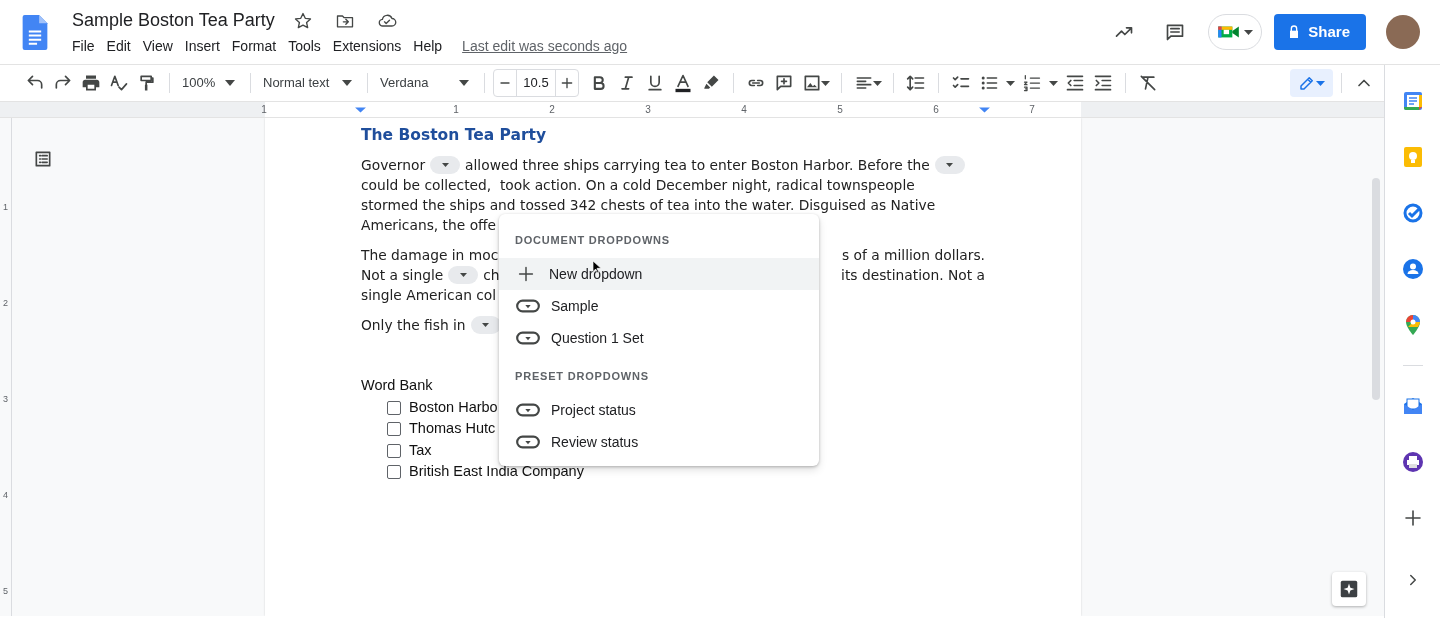 This screenshot has height=619, width=1440. Describe the element at coordinates (202, 46) in the screenshot. I see `menu-item: Insert` at that location.